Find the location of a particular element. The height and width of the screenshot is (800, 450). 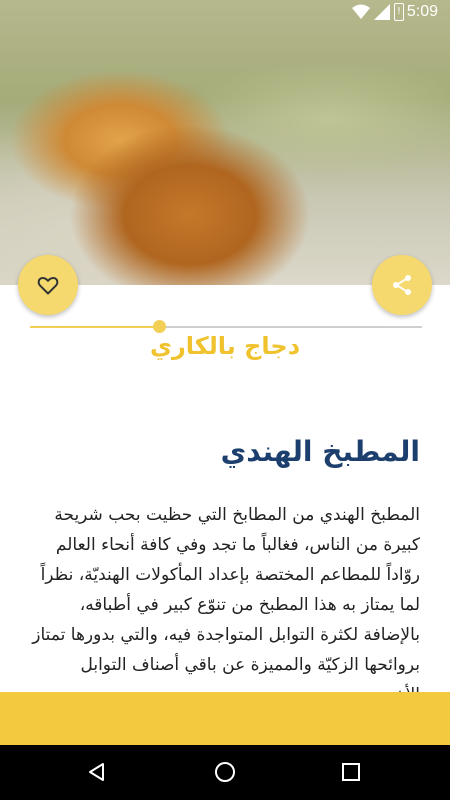

nav-recents-button is located at coordinates (351, 772).